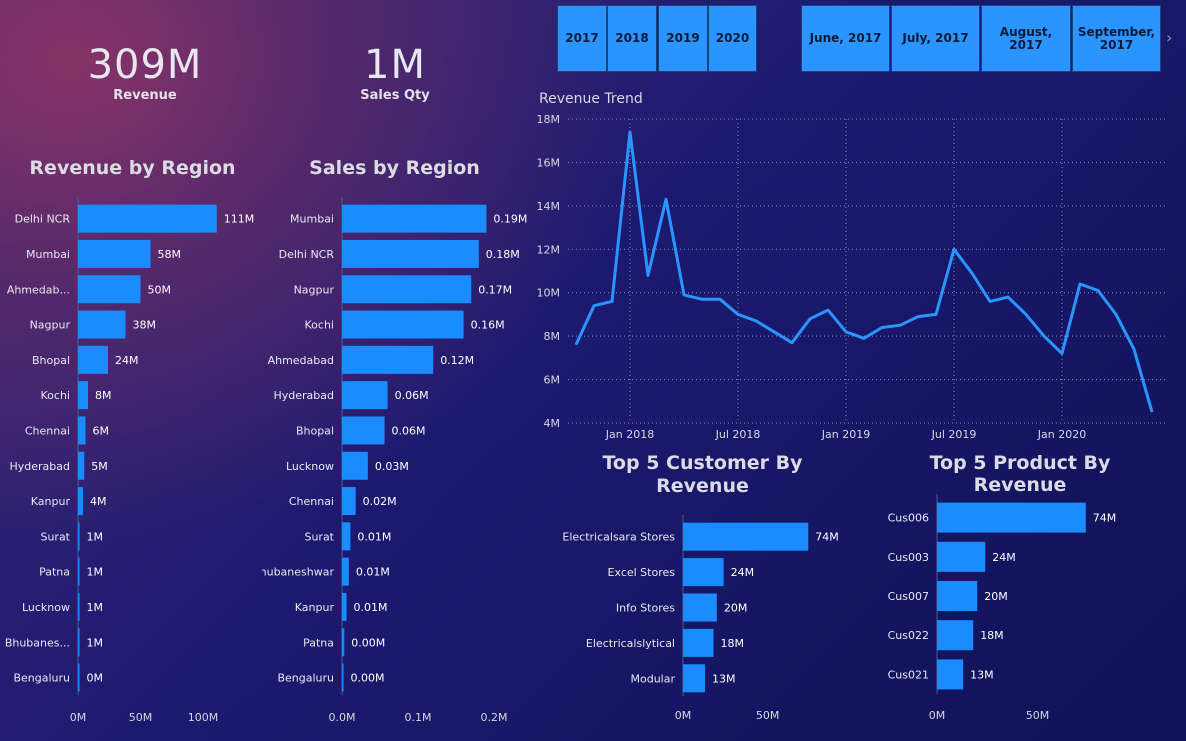 The width and height of the screenshot is (1186, 741). Describe the element at coordinates (591, 99) in the screenshot. I see `revenue-trend-title: Revenue Trend` at that location.